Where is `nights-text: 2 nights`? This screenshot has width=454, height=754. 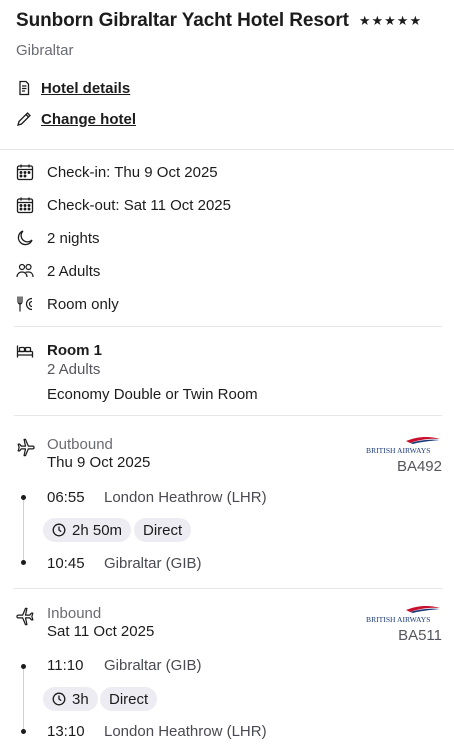
nights-text: 2 nights is located at coordinates (73, 238).